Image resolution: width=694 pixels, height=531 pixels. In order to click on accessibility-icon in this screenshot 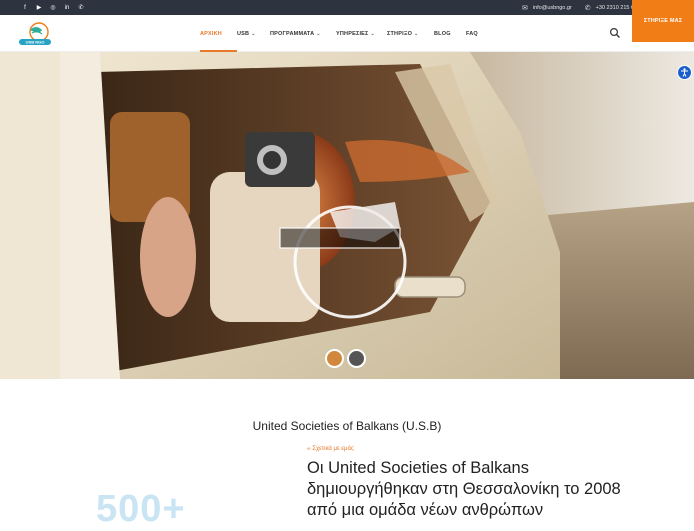, I will do `click(684, 72)`.